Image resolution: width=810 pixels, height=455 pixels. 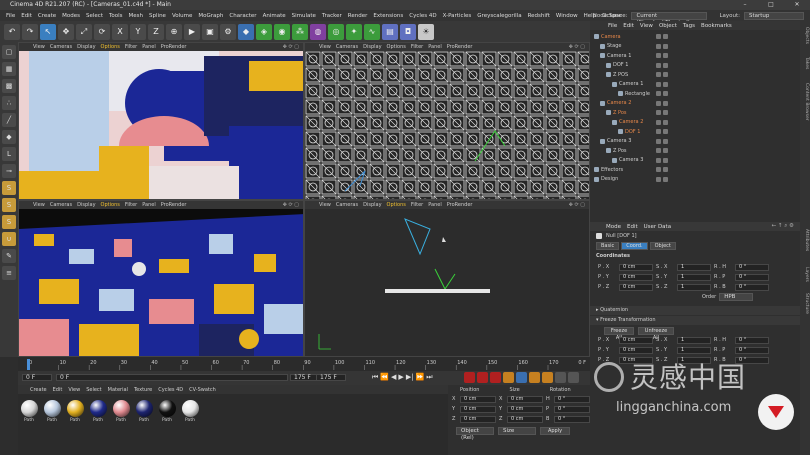 What do you see at coordinates (517, 431) in the screenshot?
I see `coord-size-dropdown: Size` at bounding box center [517, 431].